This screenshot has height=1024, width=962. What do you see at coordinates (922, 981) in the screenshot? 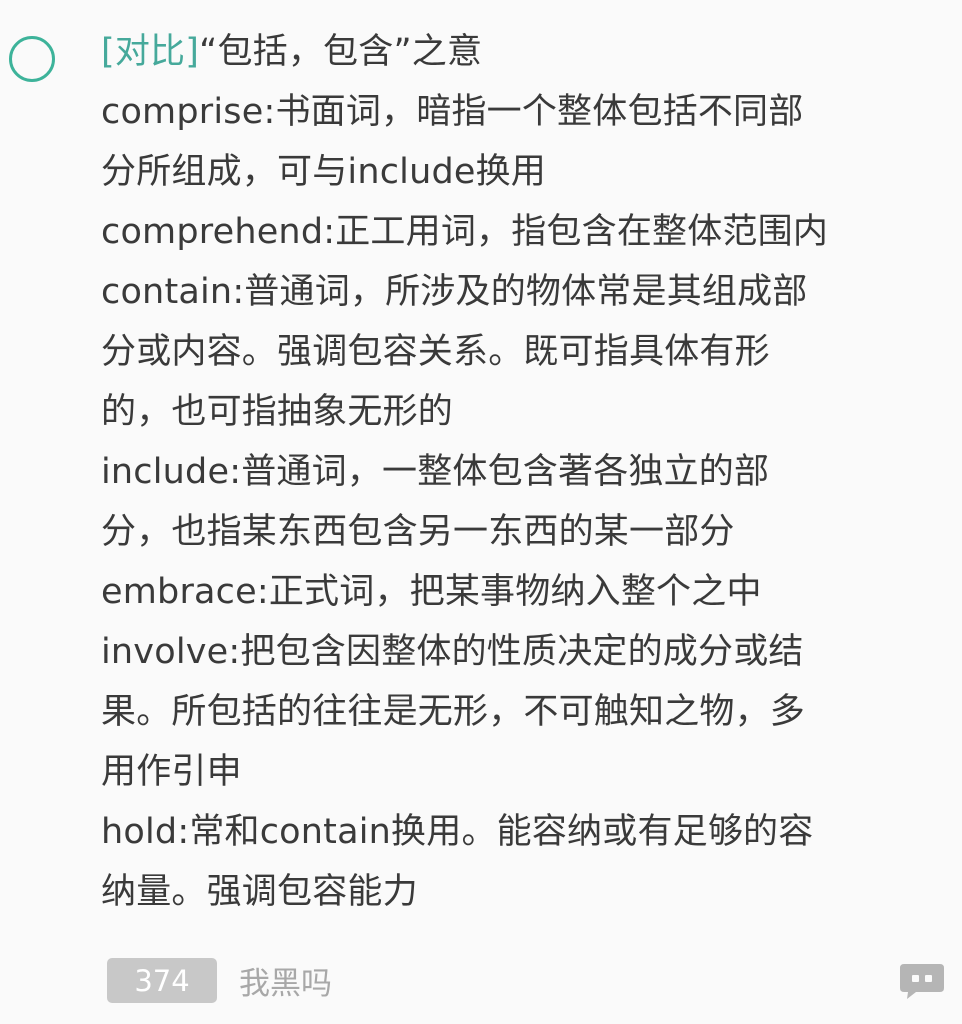
I see `comment-icon` at bounding box center [922, 981].